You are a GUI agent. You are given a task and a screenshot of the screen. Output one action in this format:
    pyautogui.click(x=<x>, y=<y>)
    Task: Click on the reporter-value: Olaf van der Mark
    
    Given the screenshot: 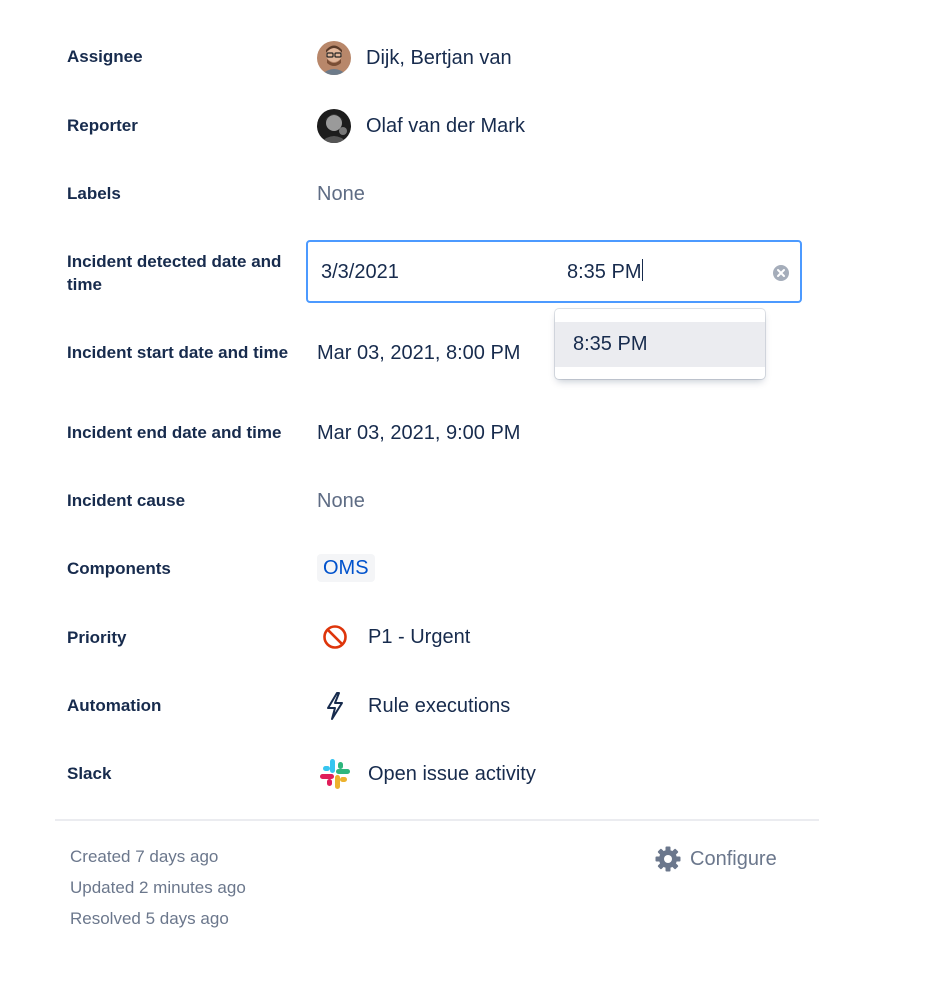 What is the action you would take?
    pyautogui.click(x=421, y=126)
    